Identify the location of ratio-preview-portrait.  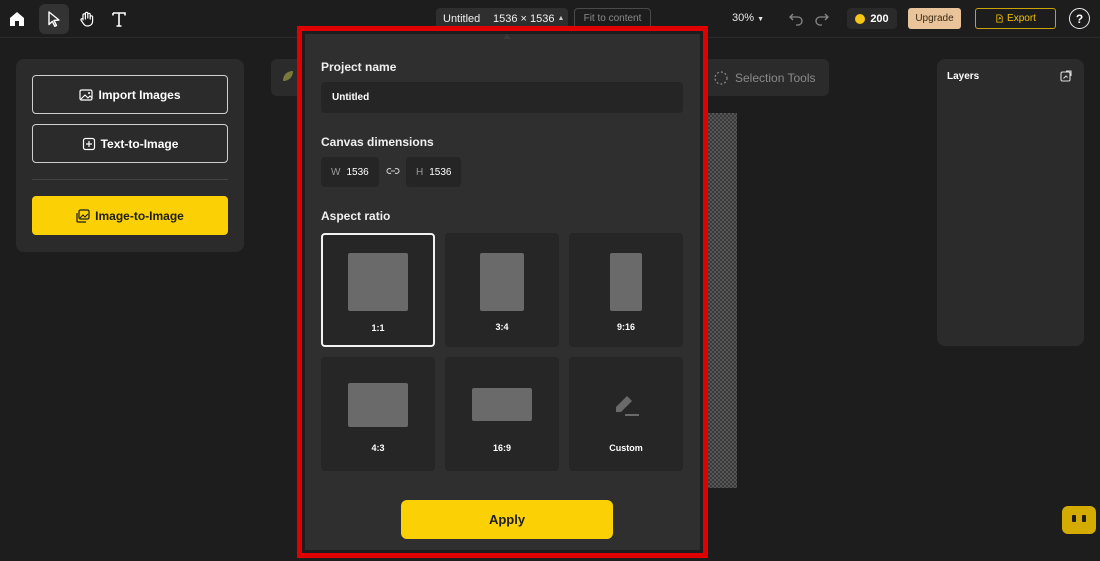
(502, 282).